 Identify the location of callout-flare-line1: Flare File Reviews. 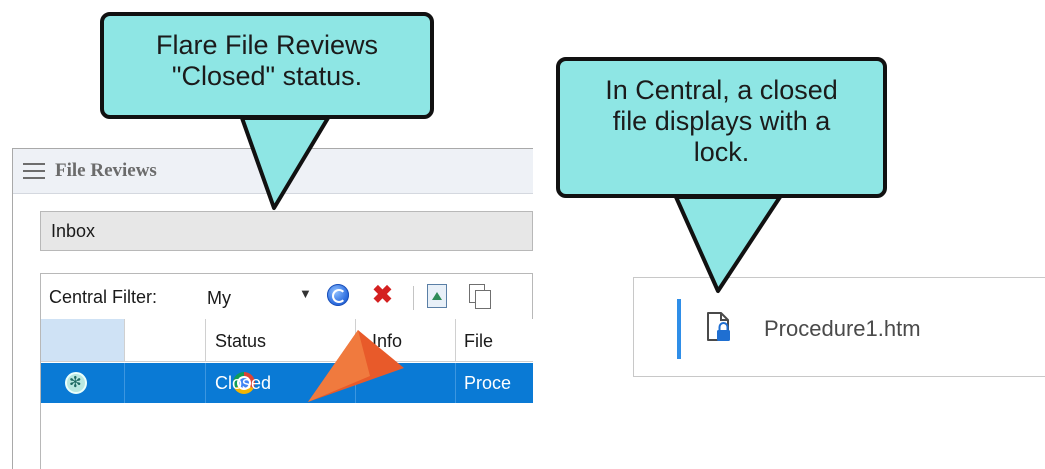
(267, 45).